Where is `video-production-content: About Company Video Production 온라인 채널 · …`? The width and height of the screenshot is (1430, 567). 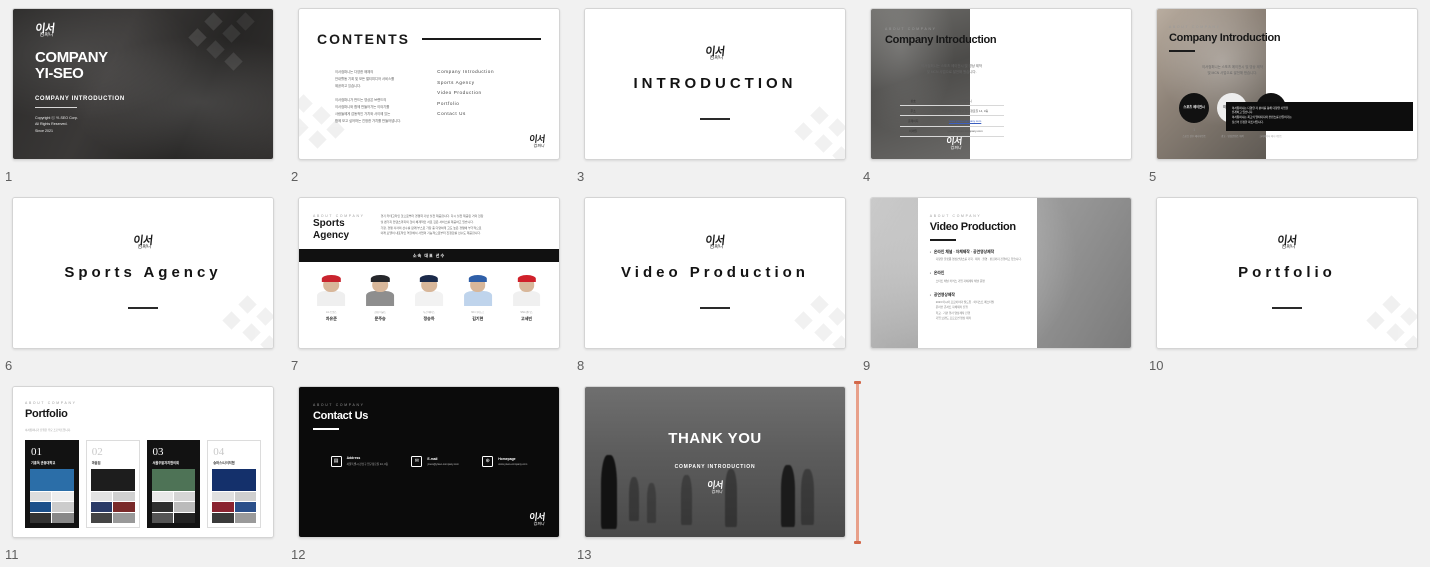 video-production-content: About Company Video Production 온라인 채널 · … is located at coordinates (1001, 273).